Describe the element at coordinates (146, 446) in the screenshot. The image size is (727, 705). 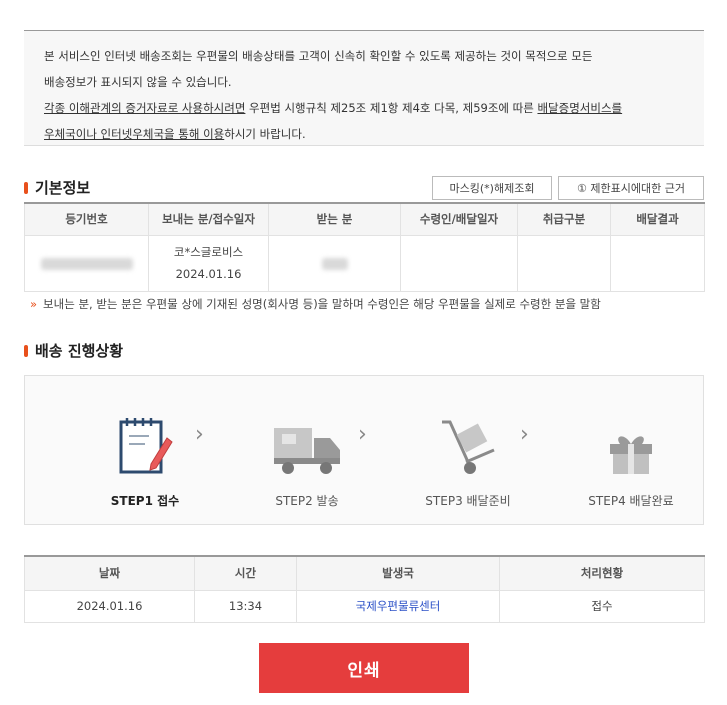
I see `clipboard-icon` at that location.